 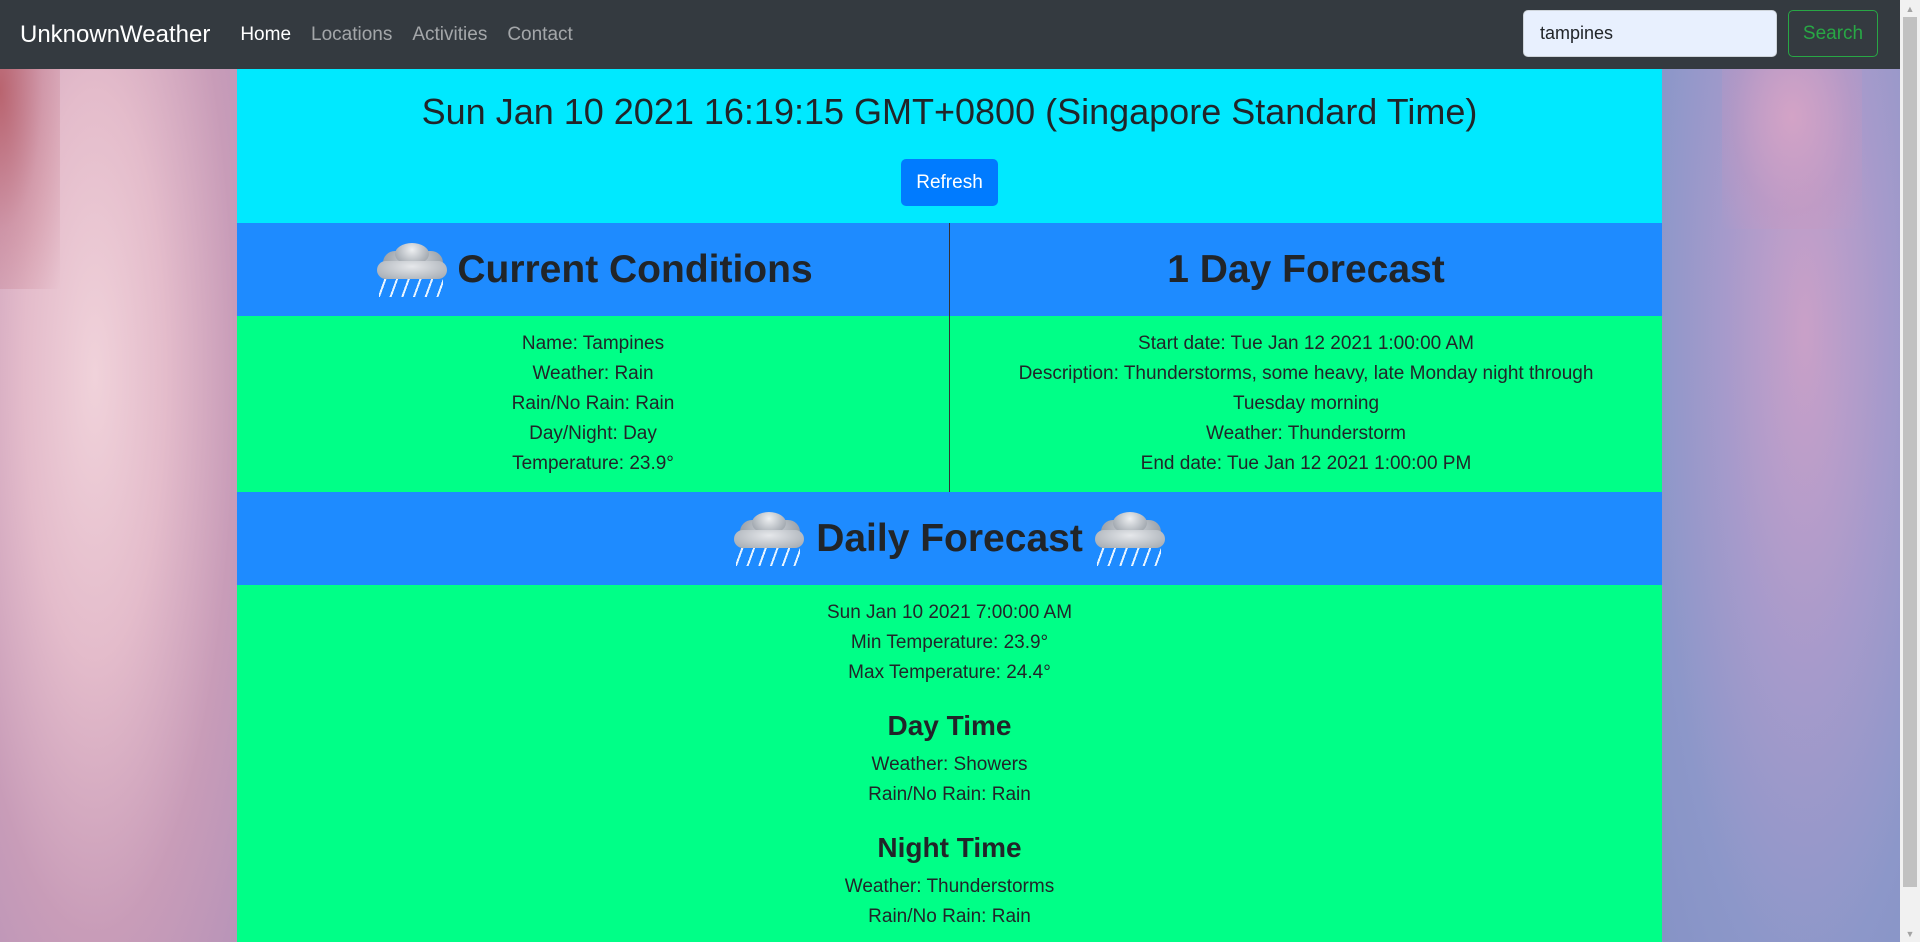 What do you see at coordinates (1781, 505) in the screenshot?
I see `background-right` at bounding box center [1781, 505].